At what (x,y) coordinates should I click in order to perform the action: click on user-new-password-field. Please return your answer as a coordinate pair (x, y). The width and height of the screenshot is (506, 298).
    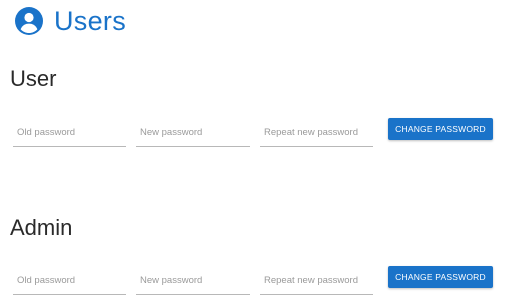
    Looking at the image, I should click on (193, 132).